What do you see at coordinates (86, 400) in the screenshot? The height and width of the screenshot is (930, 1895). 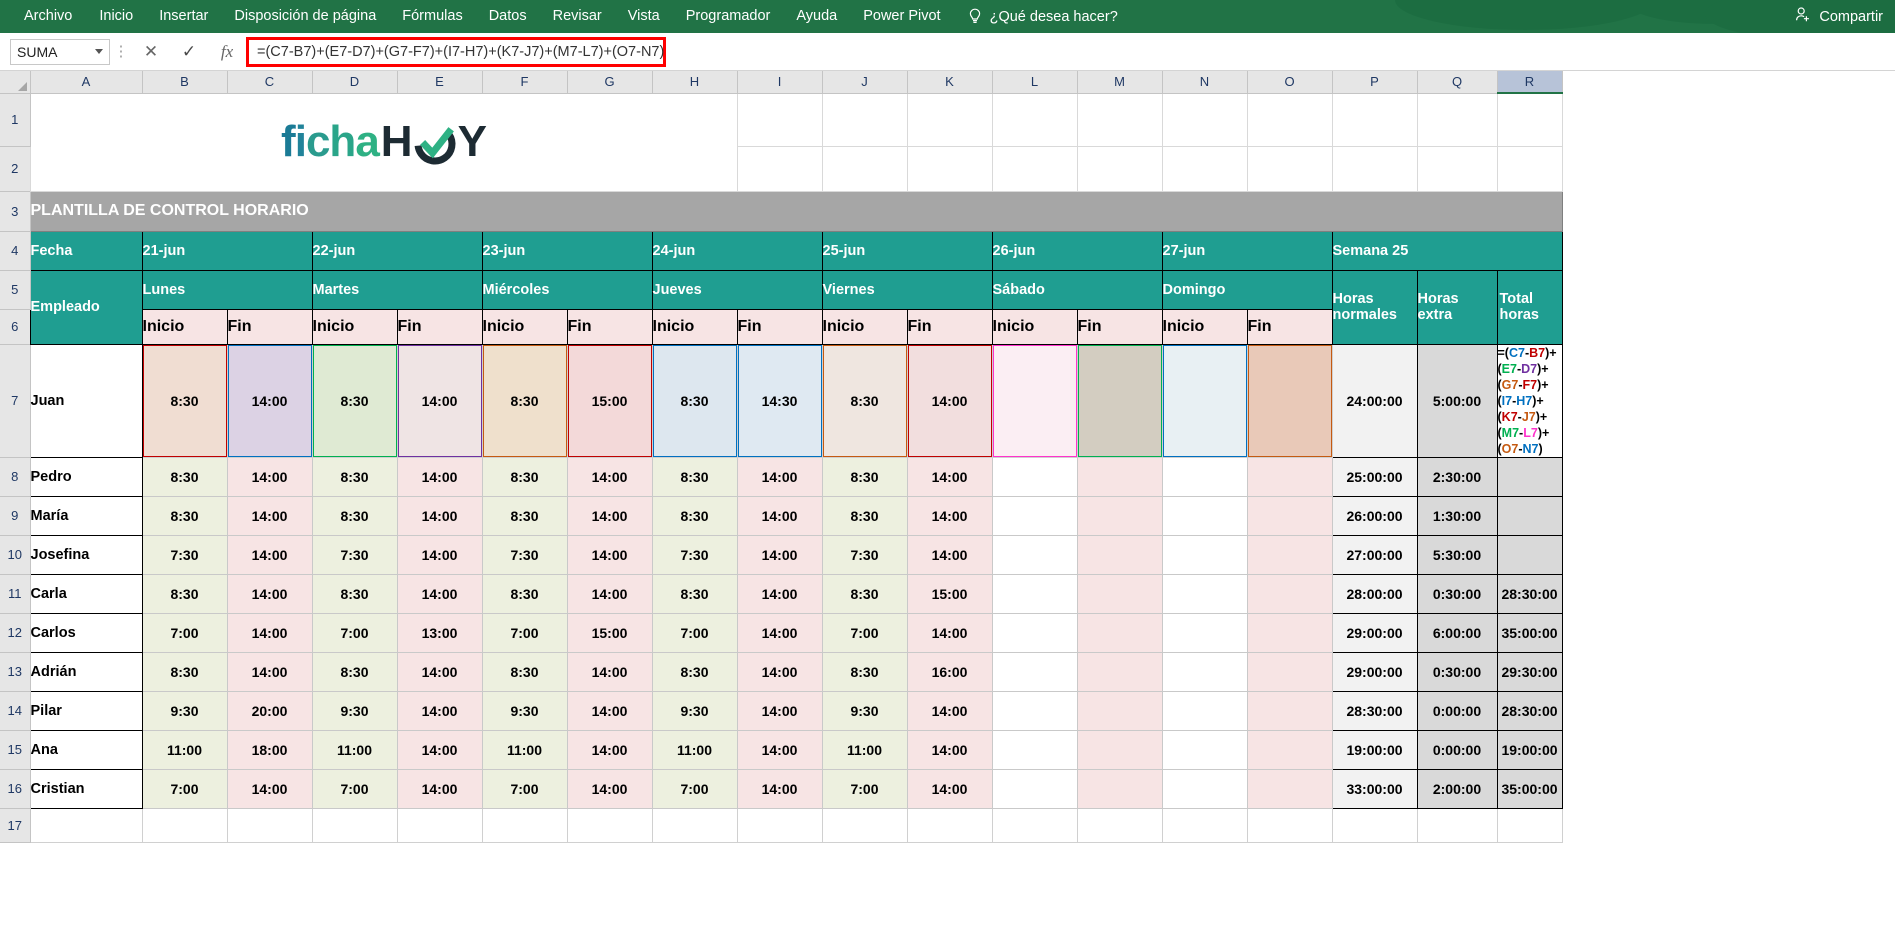 I see `employee-name: Juan` at bounding box center [86, 400].